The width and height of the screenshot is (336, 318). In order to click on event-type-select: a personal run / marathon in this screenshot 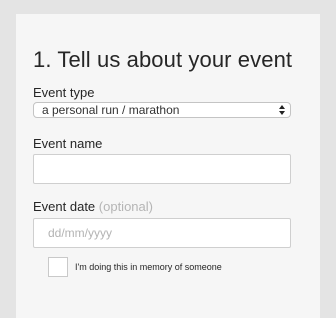, I will do `click(162, 110)`.